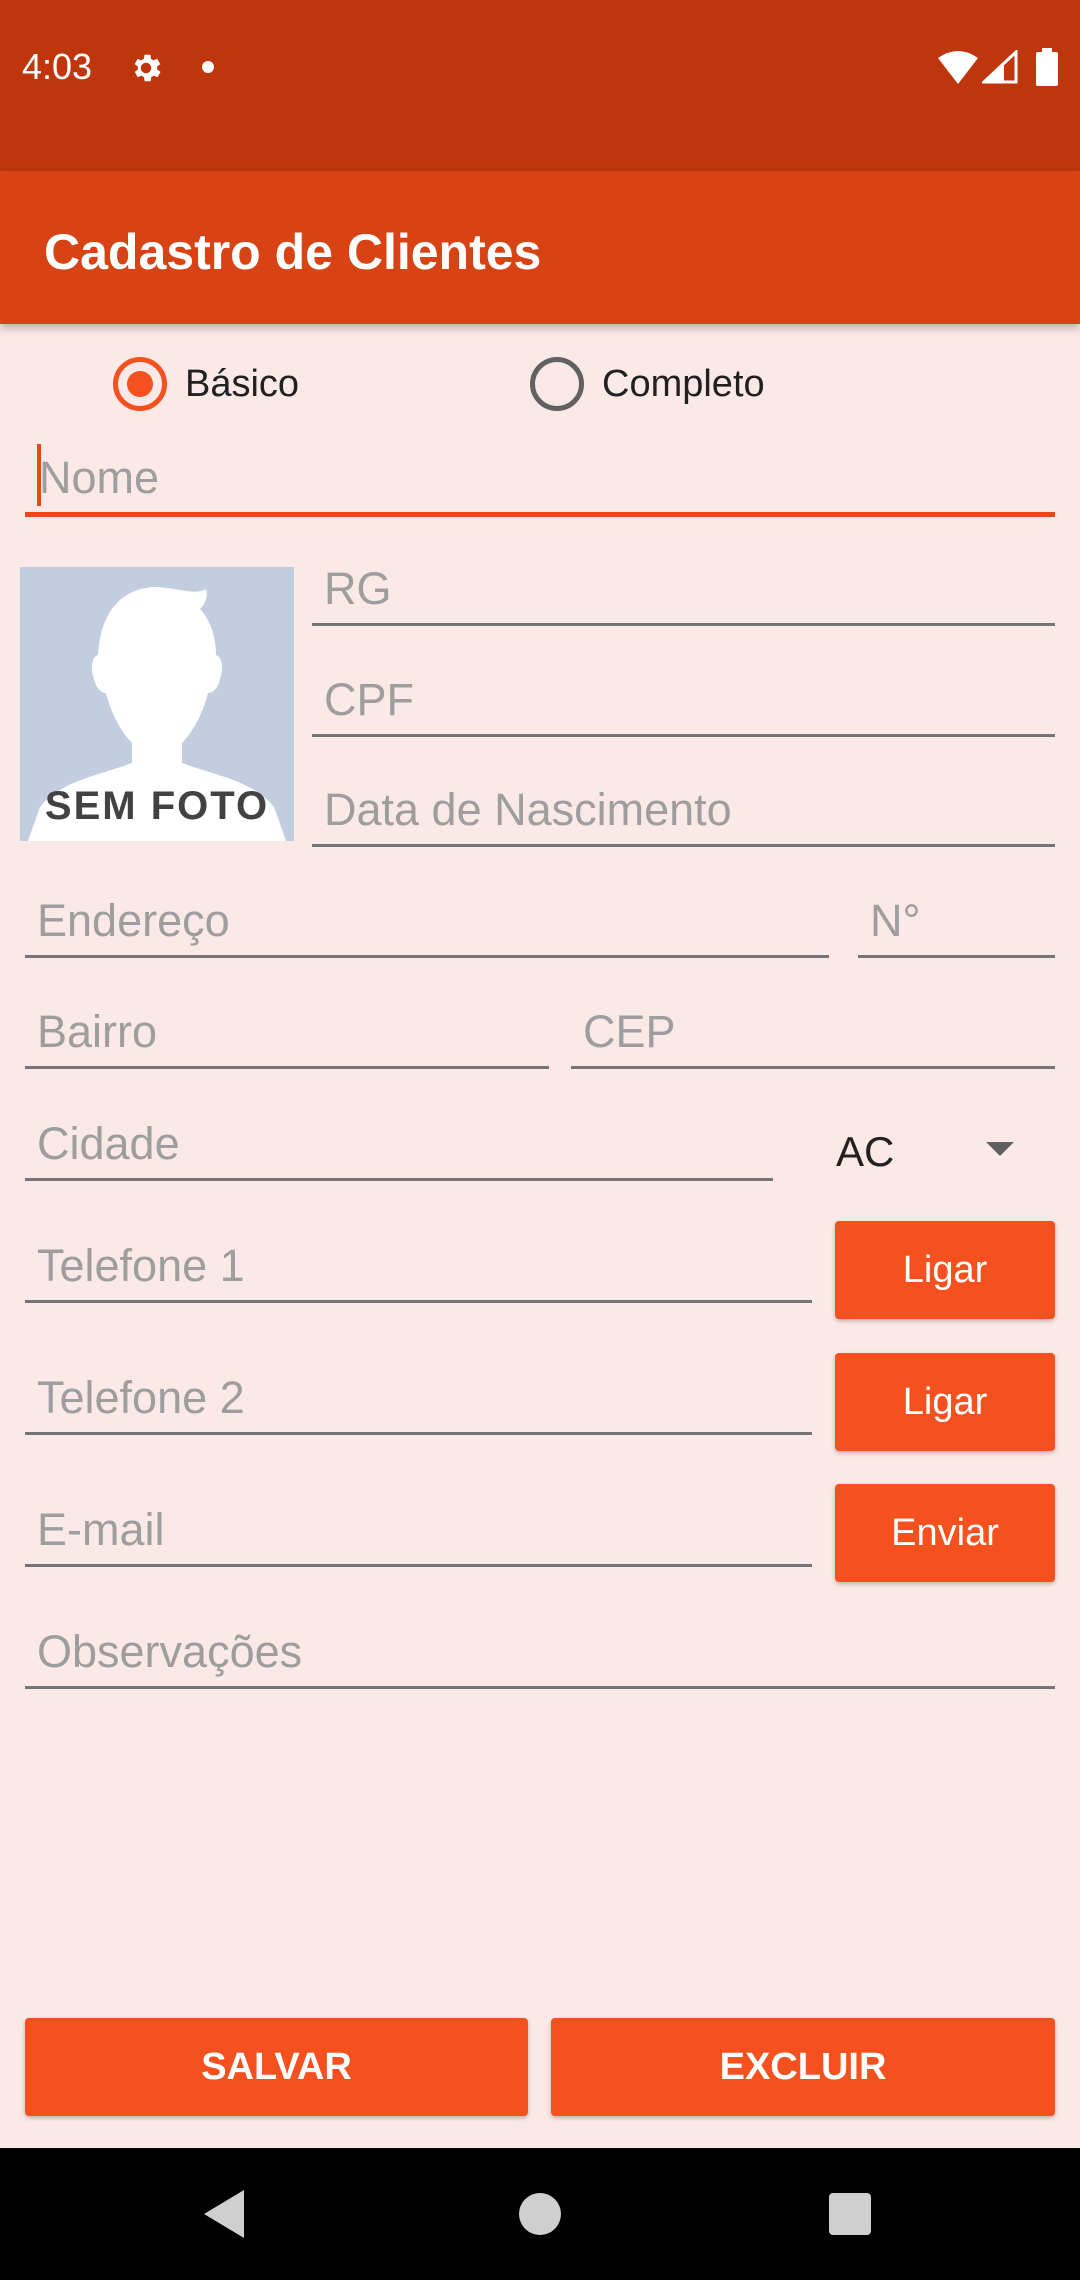 The width and height of the screenshot is (1080, 2280). Describe the element at coordinates (141, 1397) in the screenshot. I see `telefone2-placeholder: Telefone 2` at that location.